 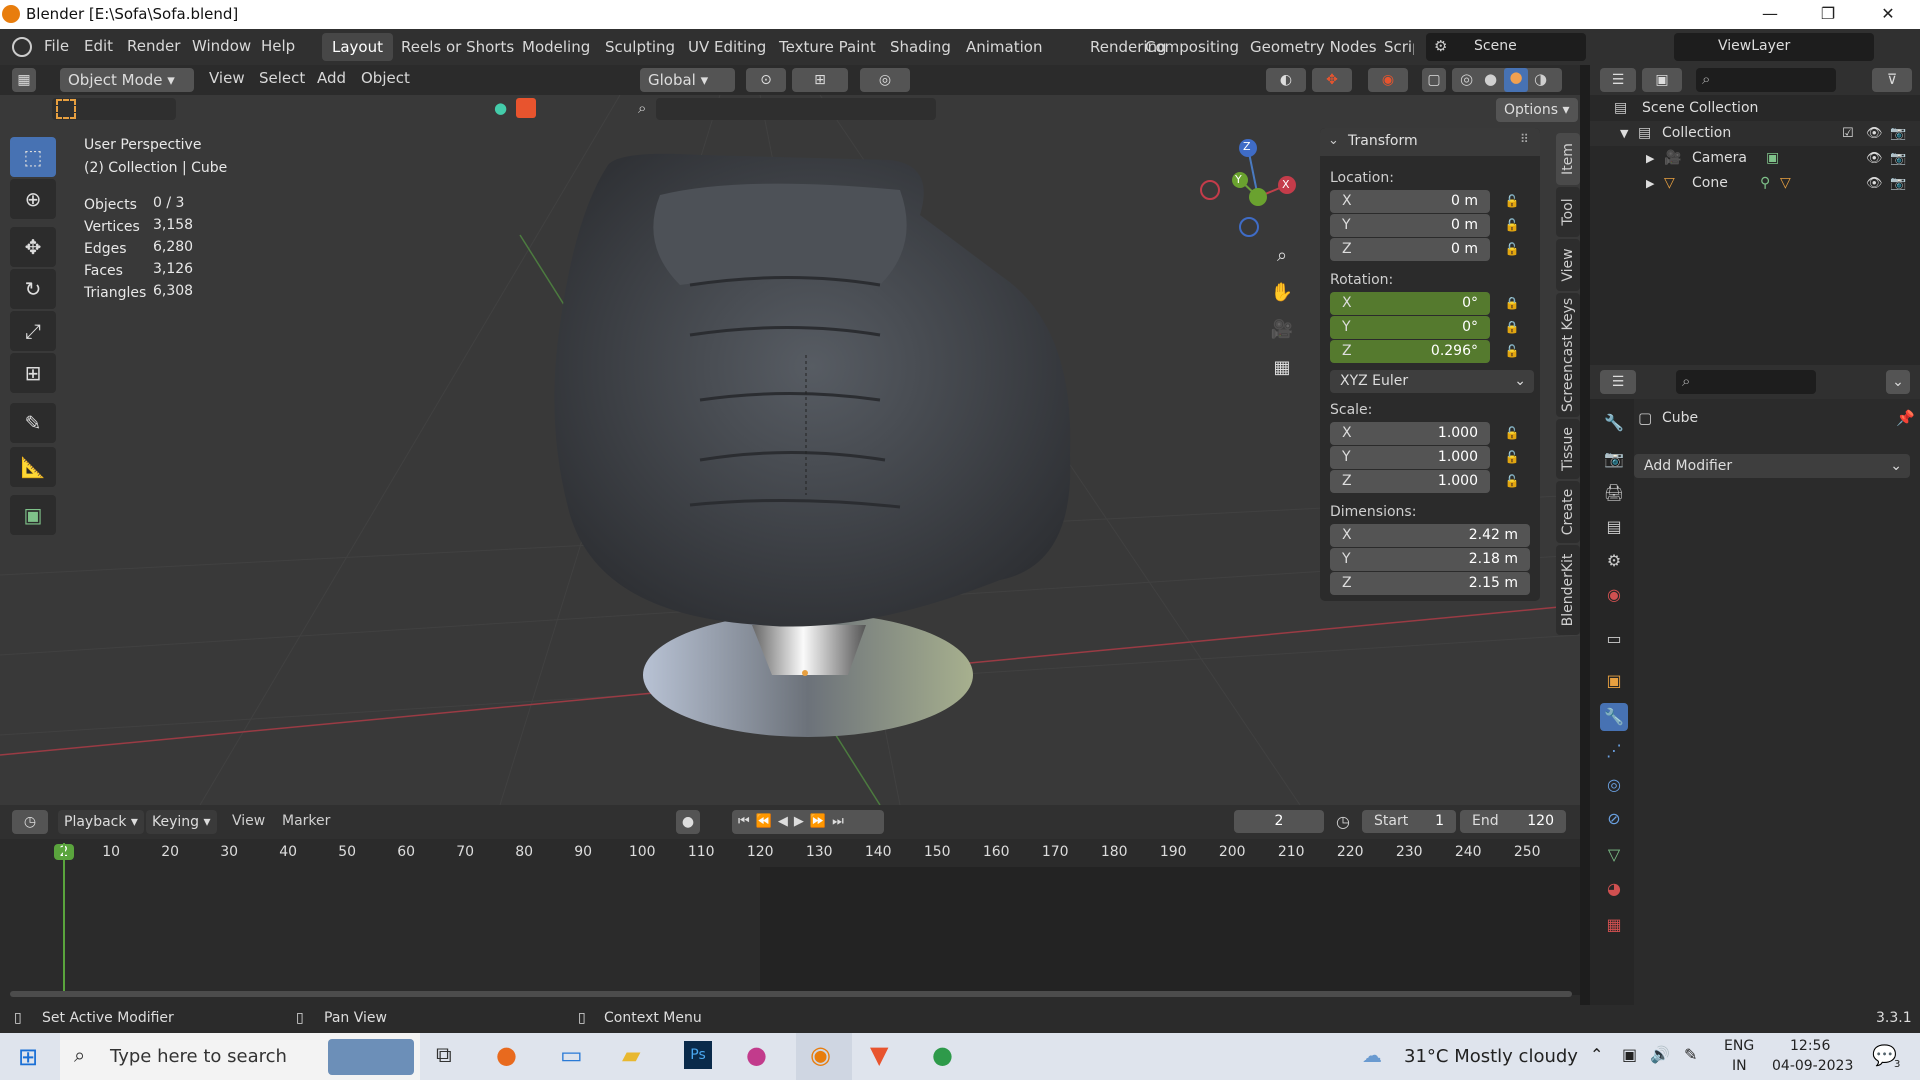 I want to click on checkbox-icon: ☑, so click(x=1848, y=133).